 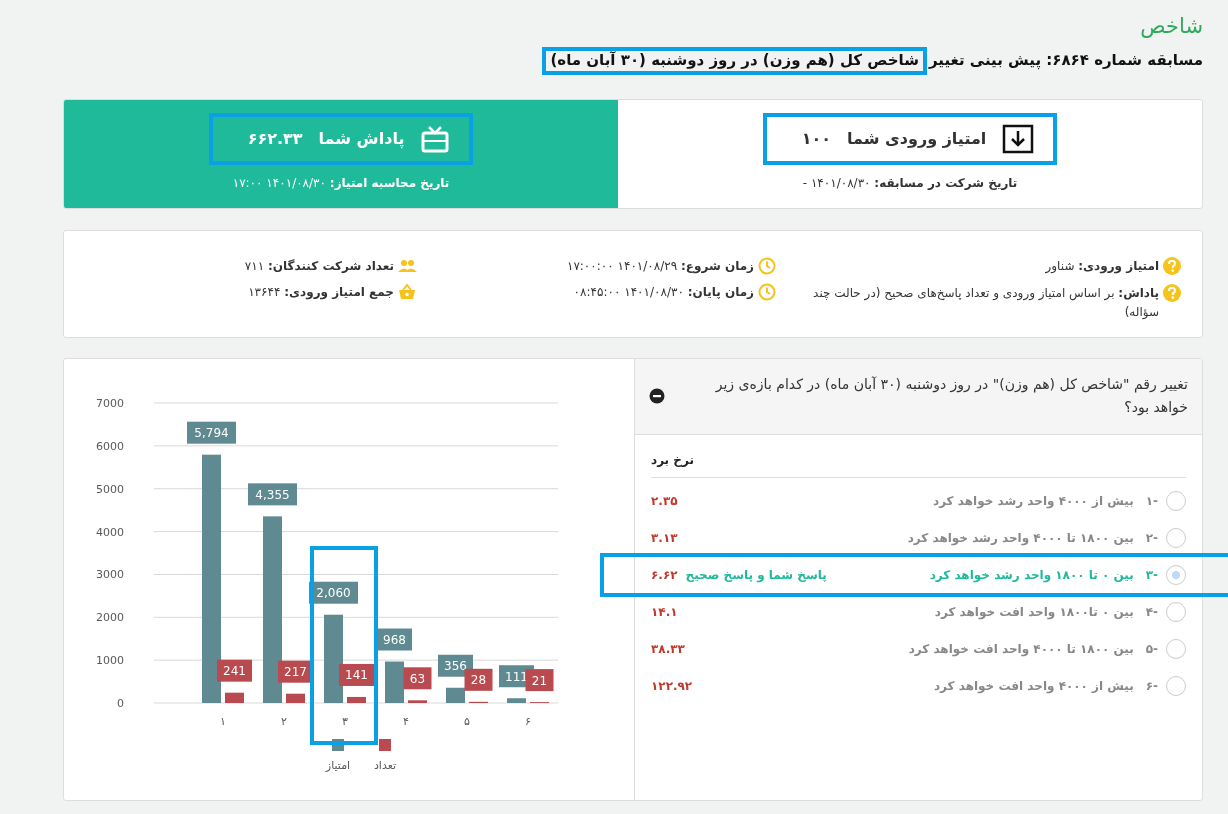 I want to click on score-label: پاداش شما, so click(x=361, y=139).